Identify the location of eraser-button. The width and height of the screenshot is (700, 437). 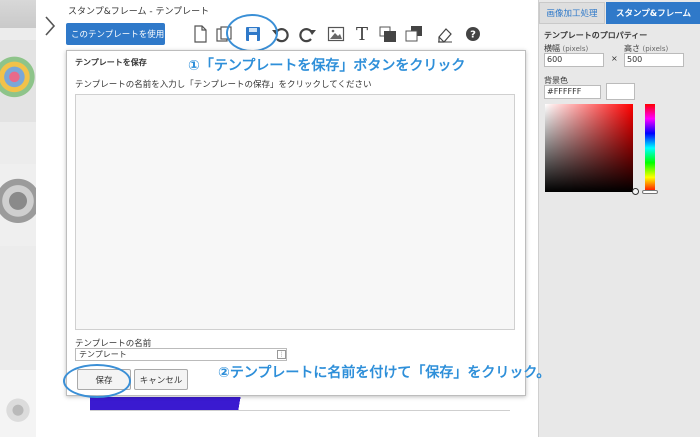
(445, 34).